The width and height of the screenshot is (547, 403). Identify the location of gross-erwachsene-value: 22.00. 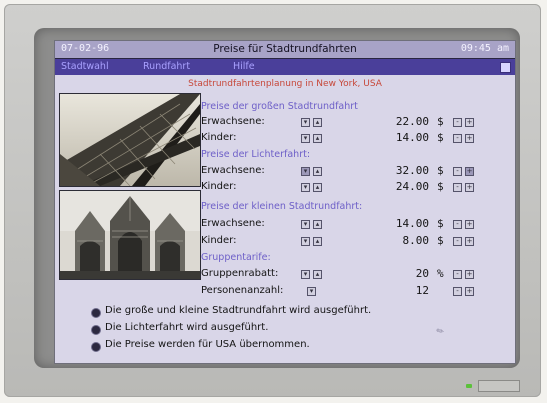
(401, 121).